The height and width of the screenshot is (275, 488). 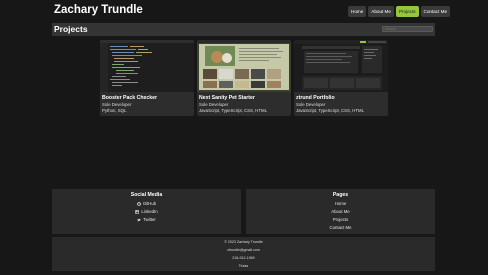 I want to click on social-media-panel: Social Media GitHub LinkedIn Twitter, so click(x=146, y=211).